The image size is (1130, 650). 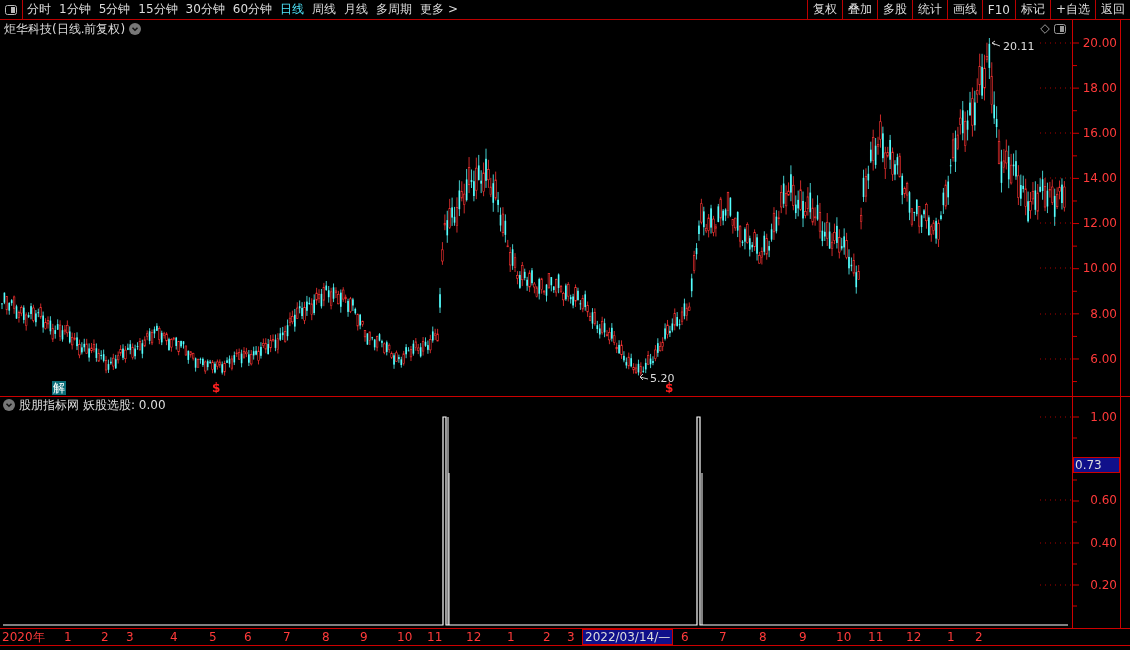 What do you see at coordinates (135, 29) in the screenshot?
I see `dropdown-icon` at bounding box center [135, 29].